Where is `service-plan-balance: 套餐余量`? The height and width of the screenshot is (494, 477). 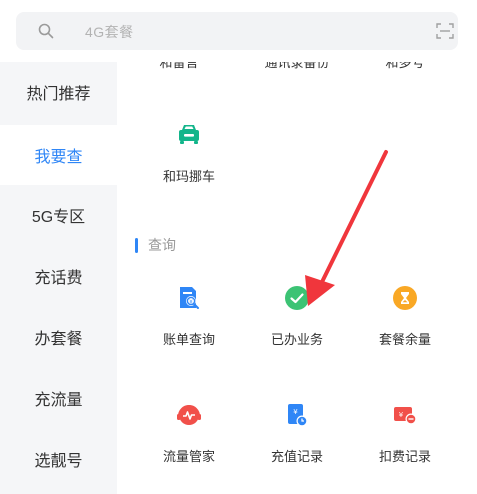
service-plan-balance: 套餐余量 is located at coordinates (405, 316).